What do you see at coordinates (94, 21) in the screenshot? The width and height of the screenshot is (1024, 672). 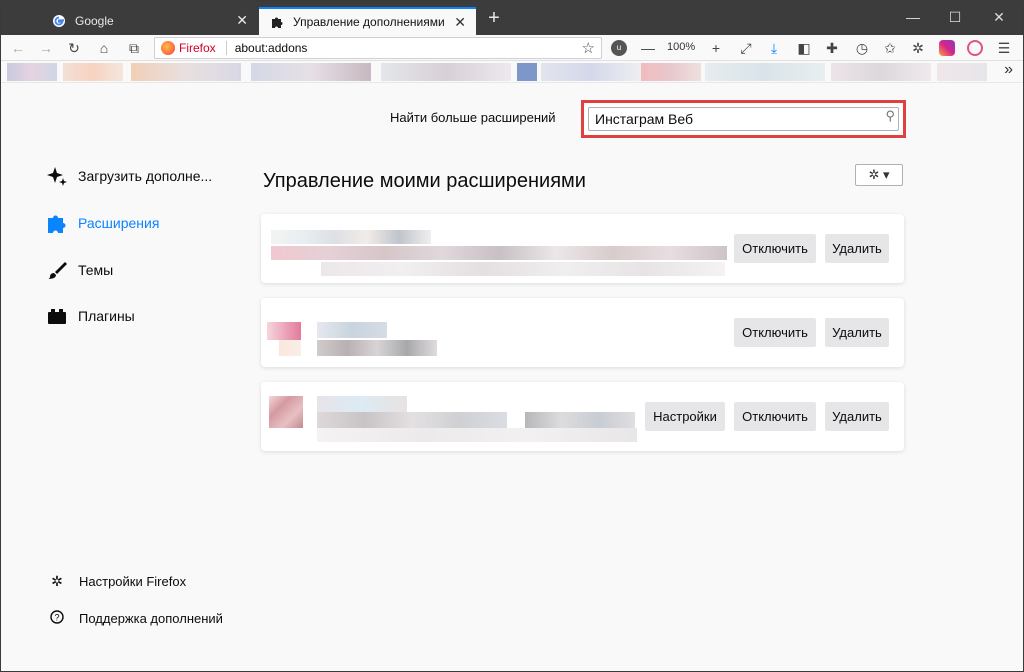 I see `tab-label: Google` at bounding box center [94, 21].